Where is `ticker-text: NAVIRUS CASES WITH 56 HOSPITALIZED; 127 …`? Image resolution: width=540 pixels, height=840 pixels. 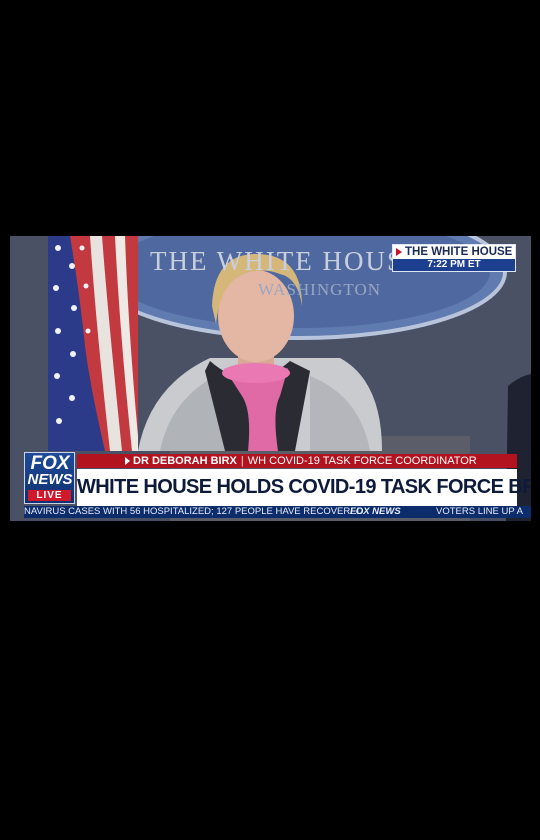
ticker-text: NAVIRUS CASES WITH 56 HOSPITALIZED; 127 … is located at coordinates (194, 511).